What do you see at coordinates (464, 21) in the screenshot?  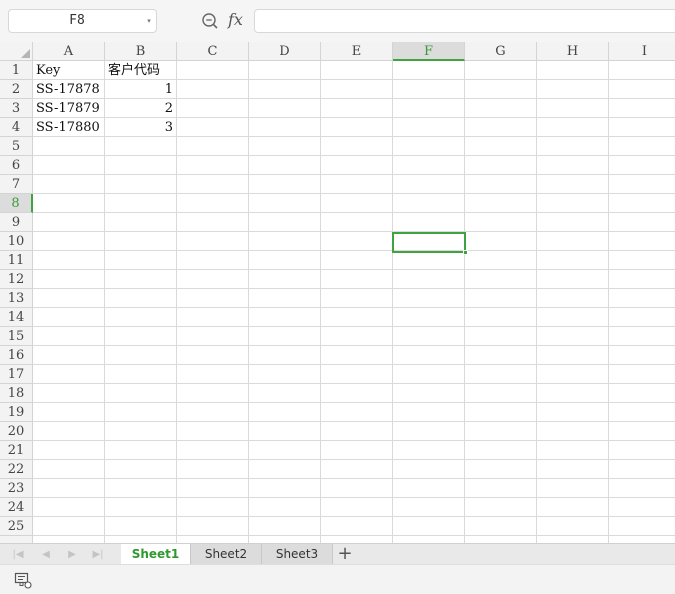 I see `formula-input` at bounding box center [464, 21].